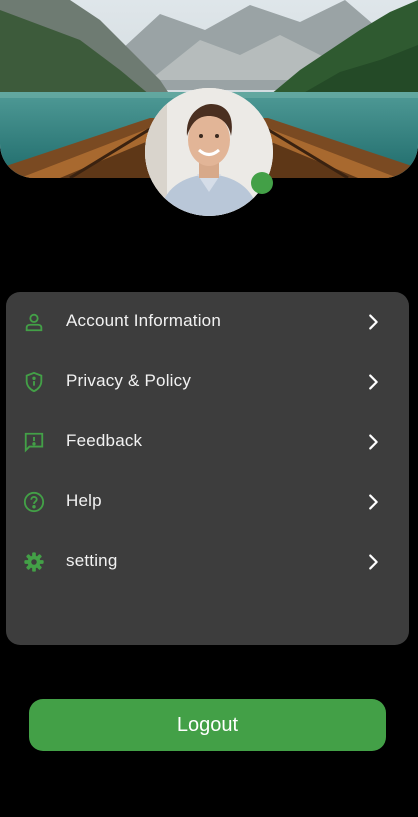  What do you see at coordinates (262, 183) in the screenshot?
I see `online-status-dot` at bounding box center [262, 183].